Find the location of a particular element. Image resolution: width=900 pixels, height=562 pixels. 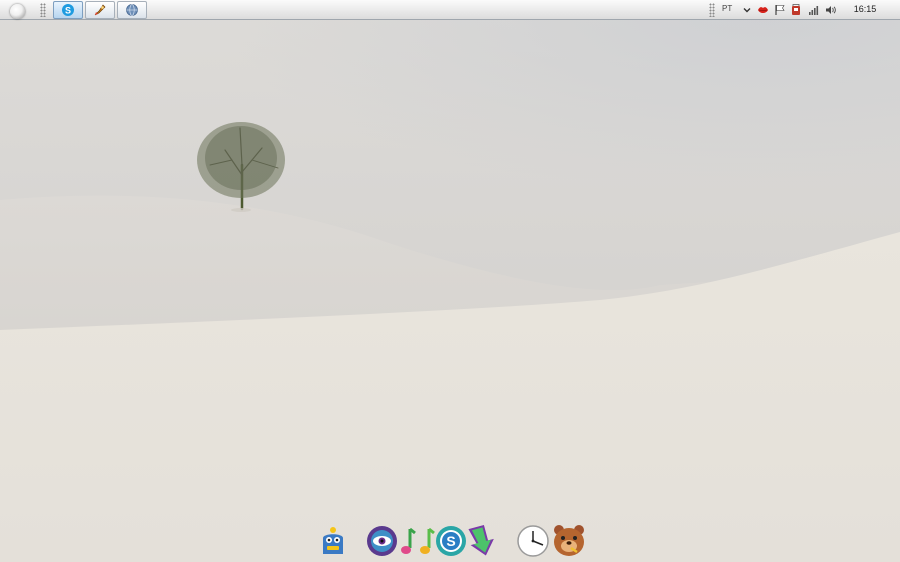

network-signal-icon is located at coordinates (814, 10).